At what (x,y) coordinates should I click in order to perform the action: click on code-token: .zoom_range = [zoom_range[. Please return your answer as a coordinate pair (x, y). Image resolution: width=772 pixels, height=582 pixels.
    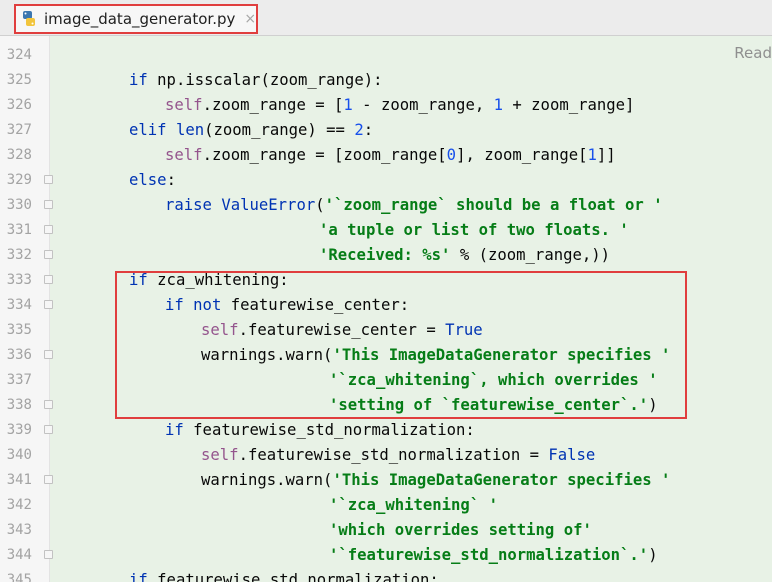
    Looking at the image, I should click on (324, 155).